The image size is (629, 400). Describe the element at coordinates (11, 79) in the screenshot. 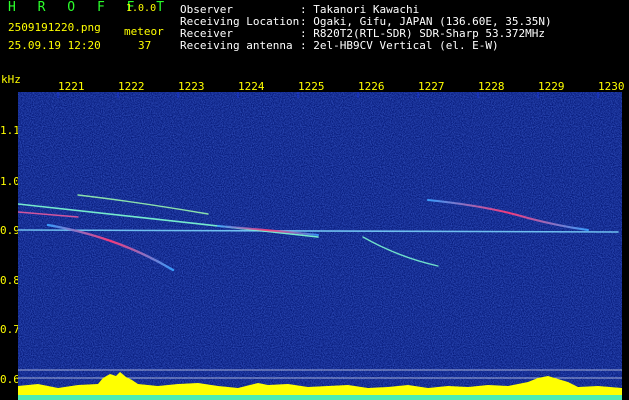

I see `y-unit-label: kHz` at that location.